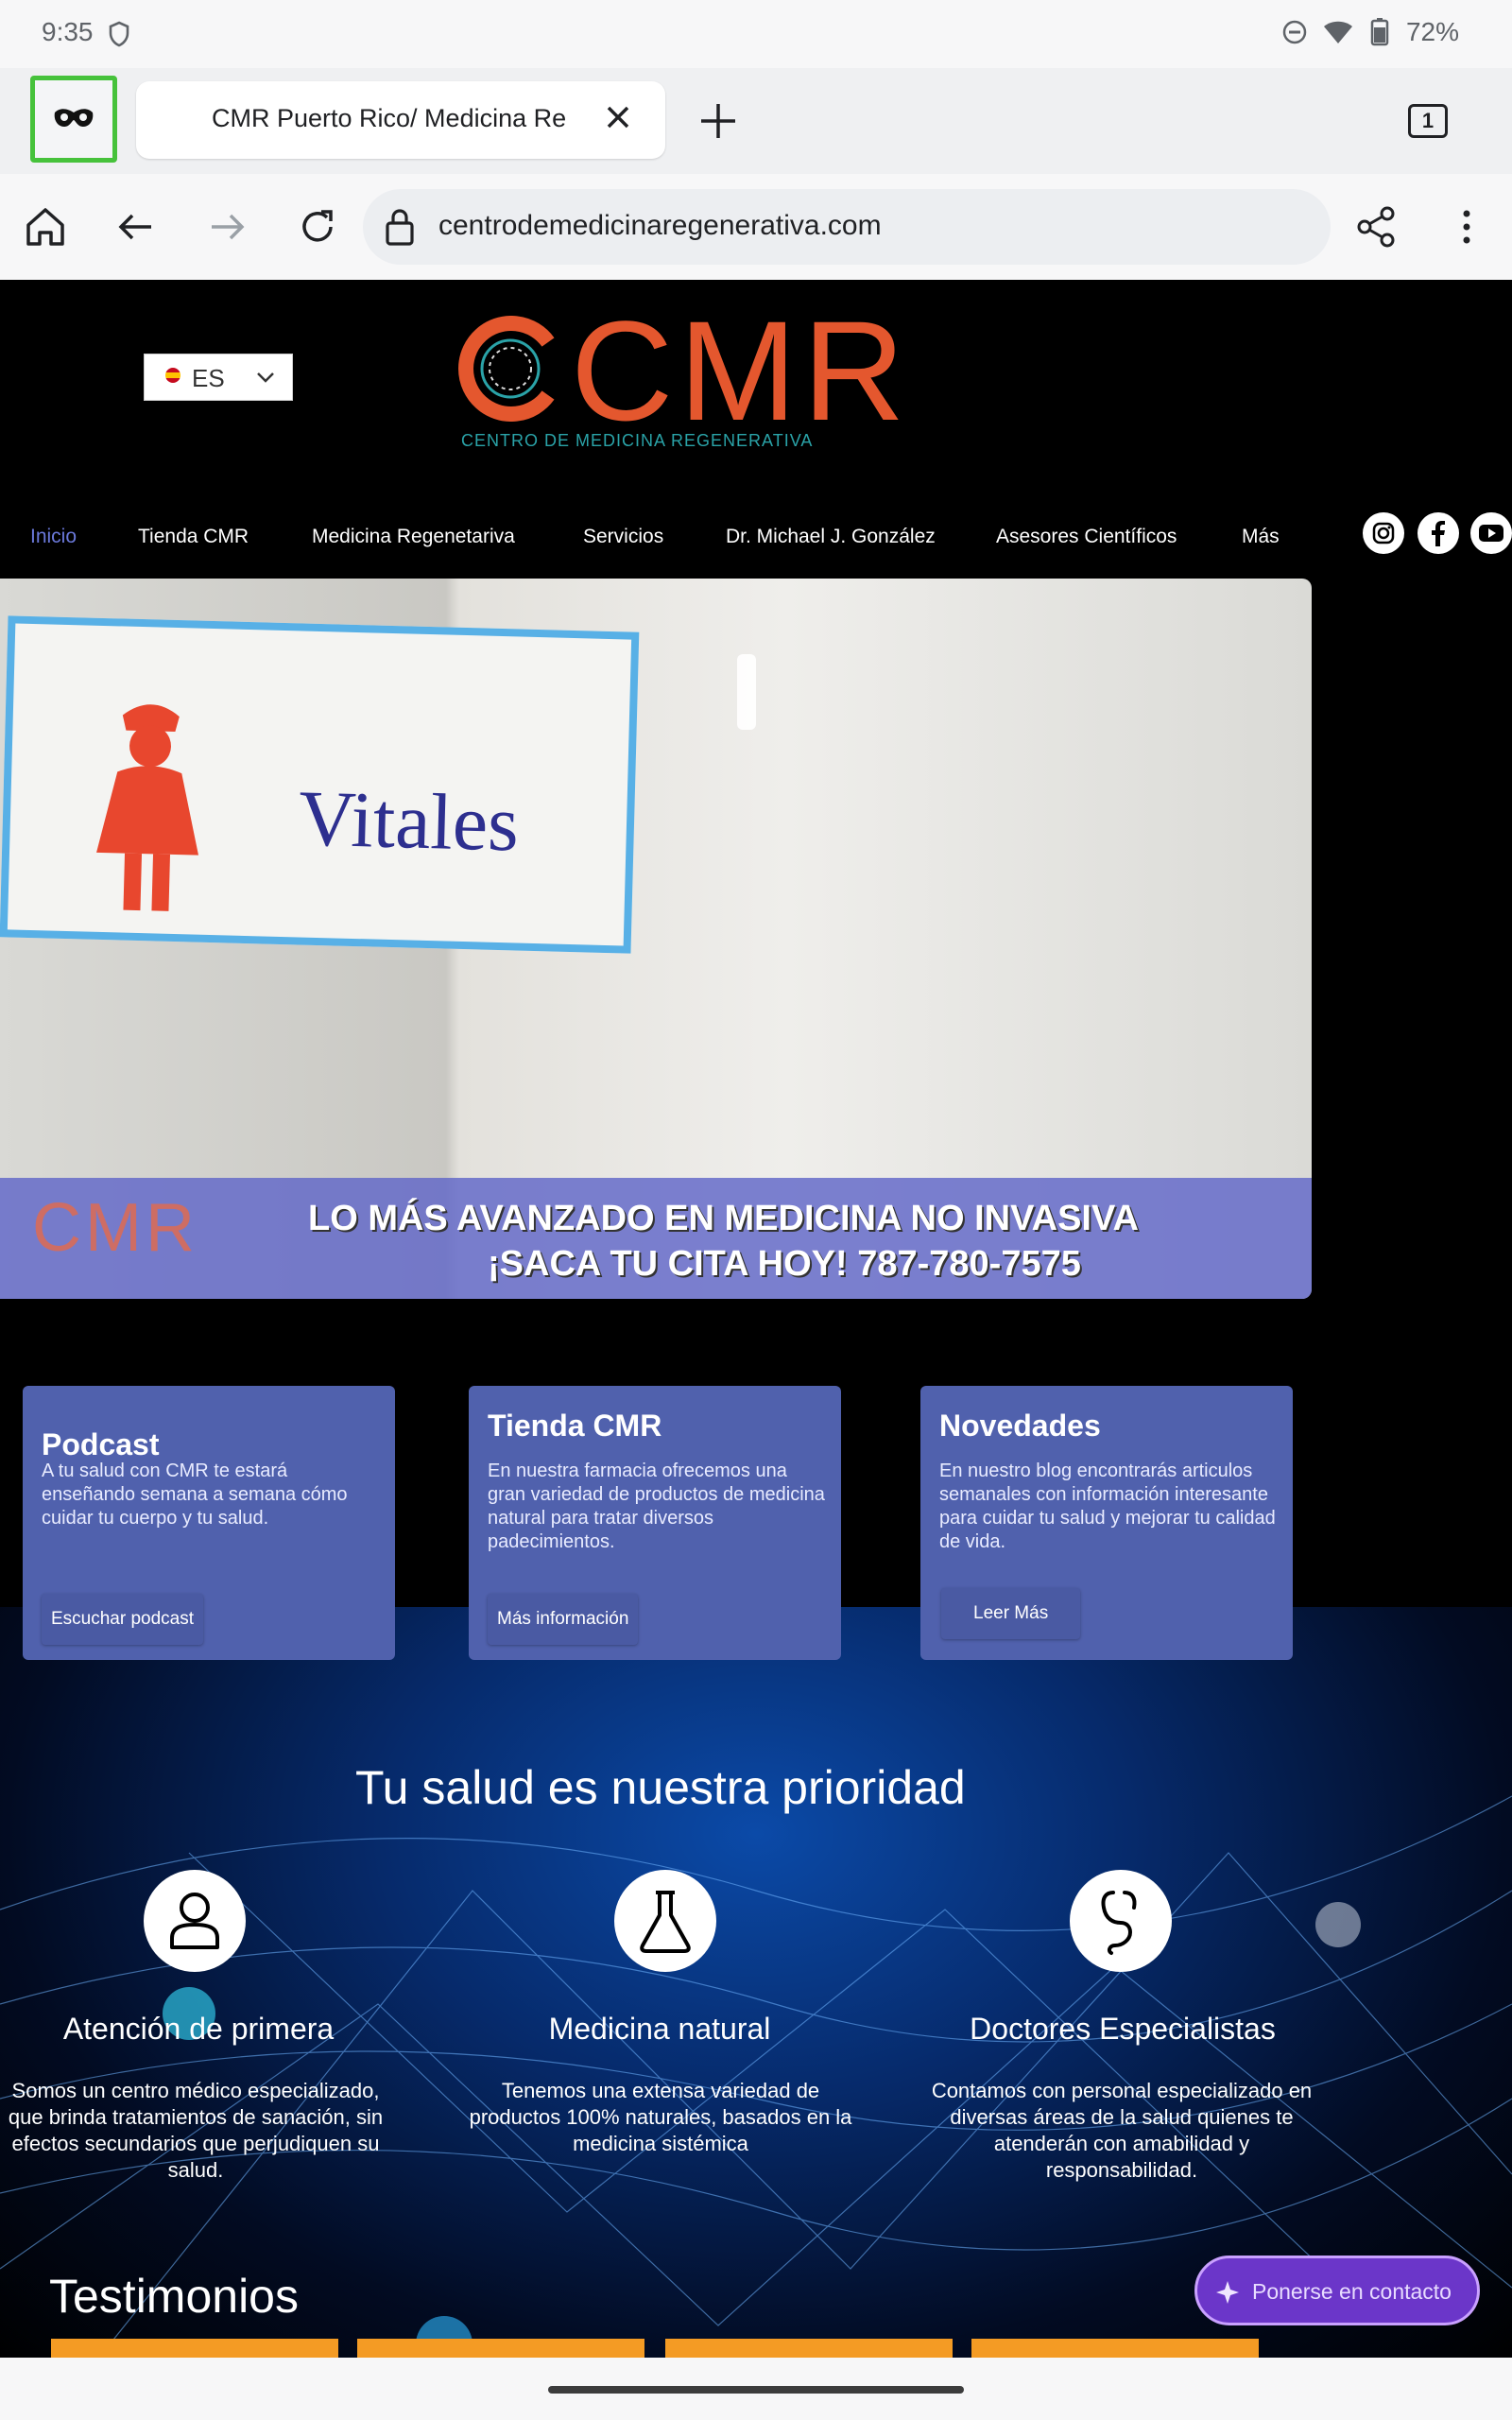 The image size is (1512, 2420). Describe the element at coordinates (409, 821) in the screenshot. I see `sign-text: Vitales` at that location.